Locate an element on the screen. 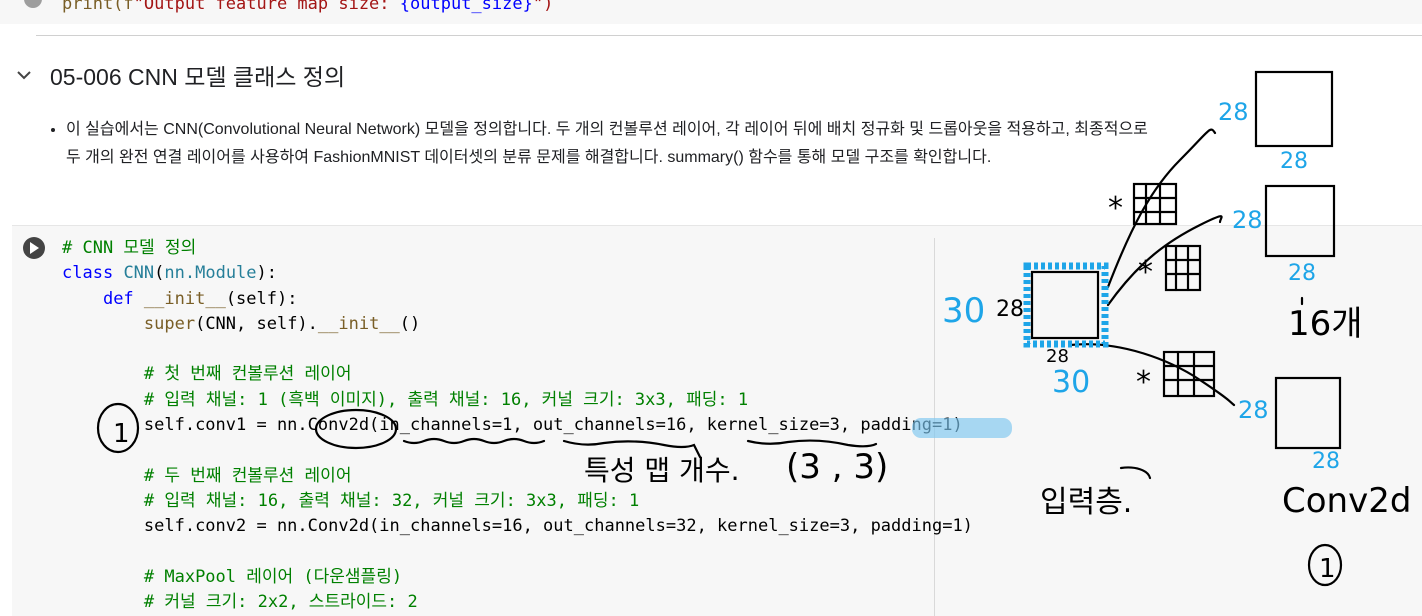 The width and height of the screenshot is (1422, 616). chevron-down-icon is located at coordinates (24, 75).